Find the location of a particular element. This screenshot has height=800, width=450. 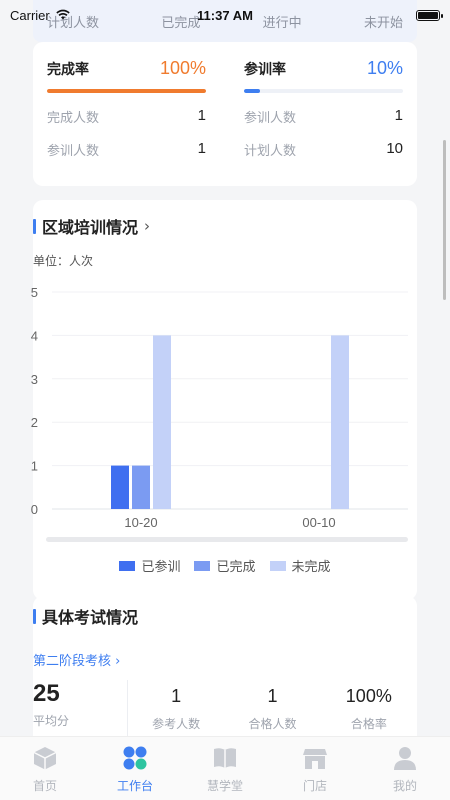

completion-progress-track is located at coordinates (126, 91).